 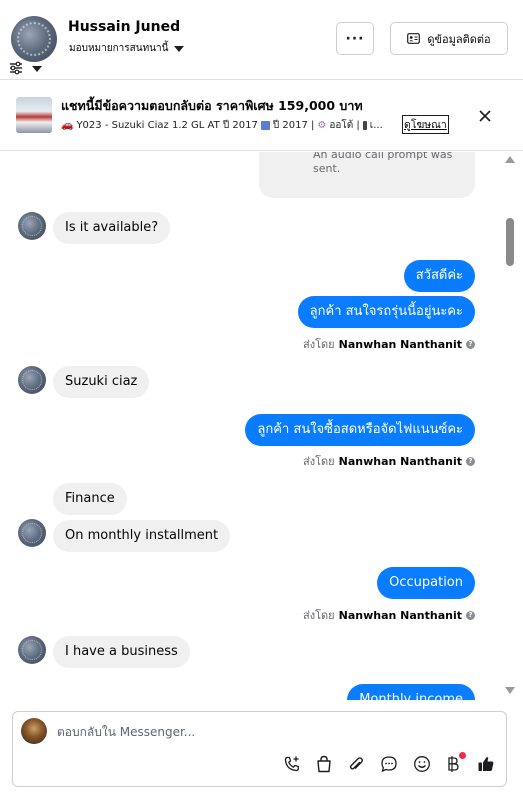 What do you see at coordinates (426, 583) in the screenshot?
I see `outgoing-message: Occupation` at bounding box center [426, 583].